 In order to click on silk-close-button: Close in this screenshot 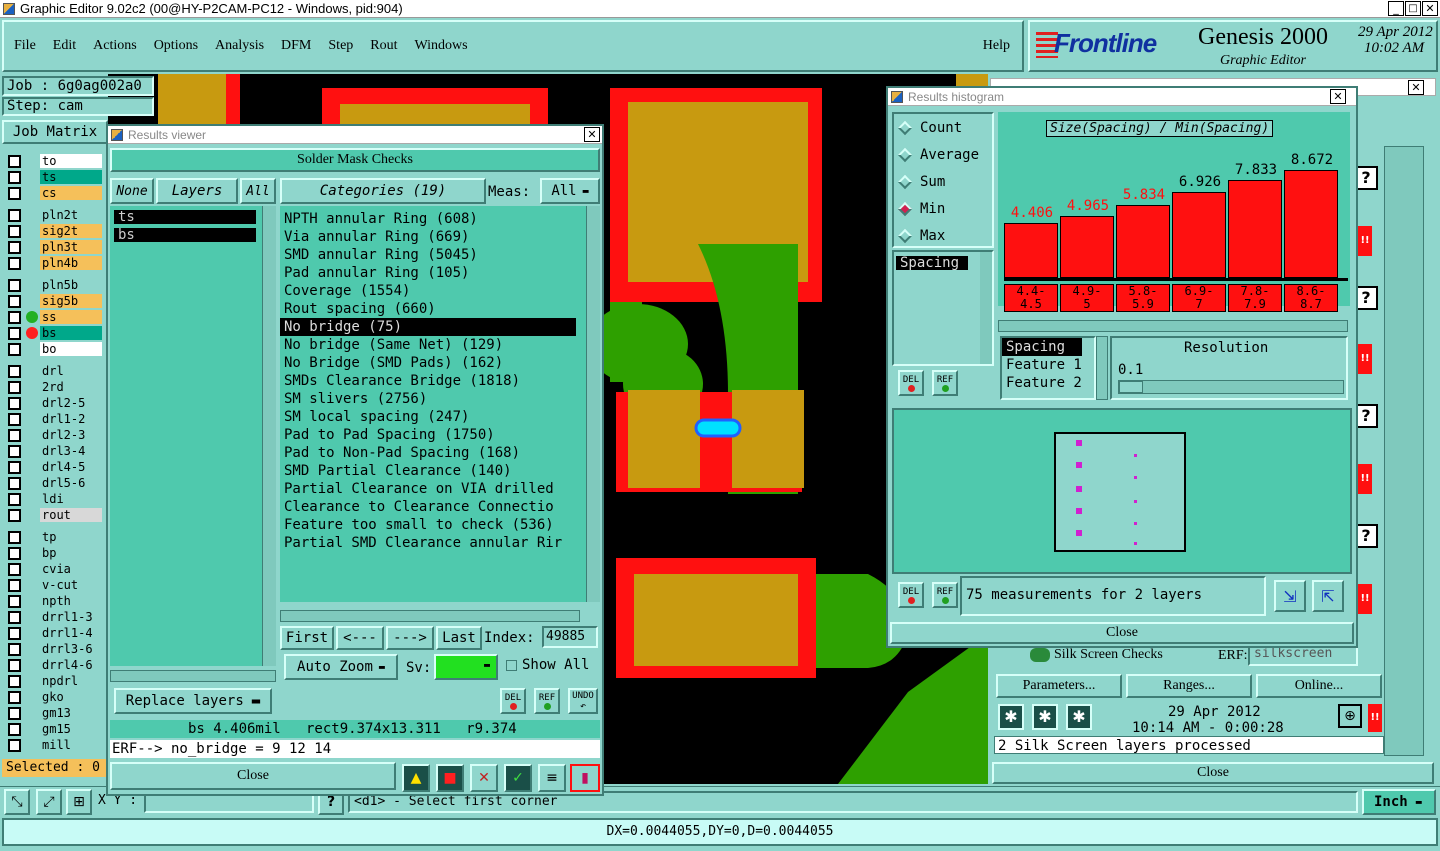, I will do `click(1213, 773)`.